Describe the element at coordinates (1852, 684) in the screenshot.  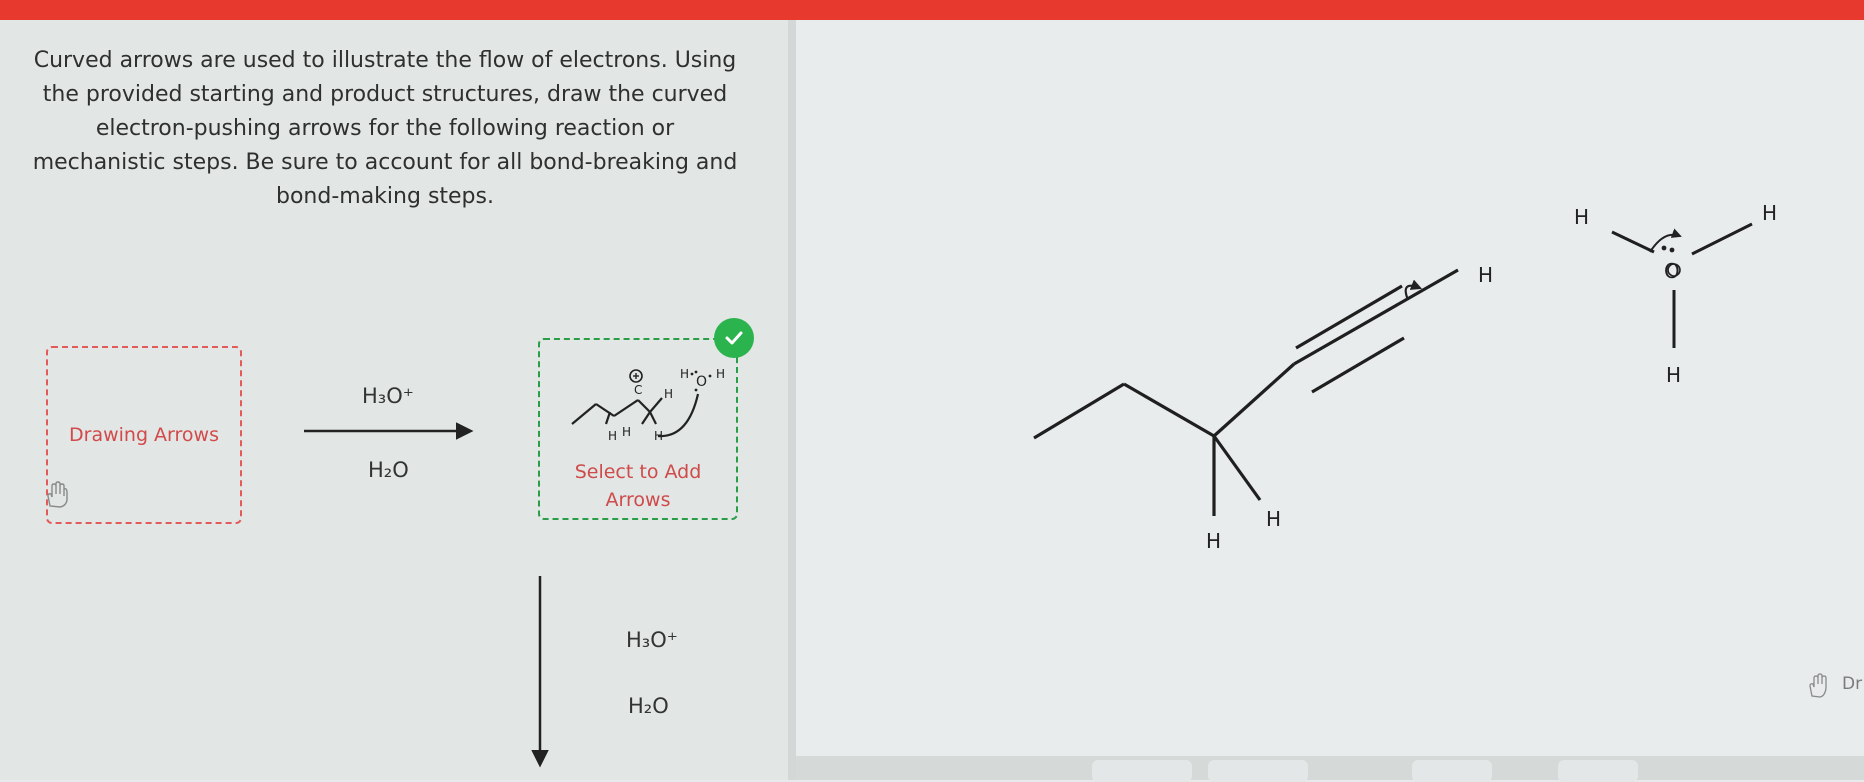
I see `drag-tool-label: Dr` at that location.